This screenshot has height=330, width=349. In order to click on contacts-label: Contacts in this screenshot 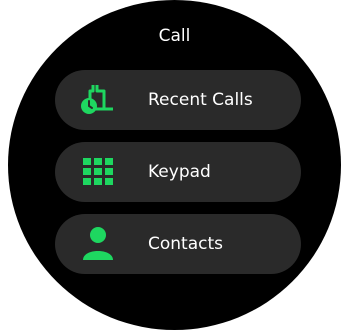, I will do `click(185, 244)`.